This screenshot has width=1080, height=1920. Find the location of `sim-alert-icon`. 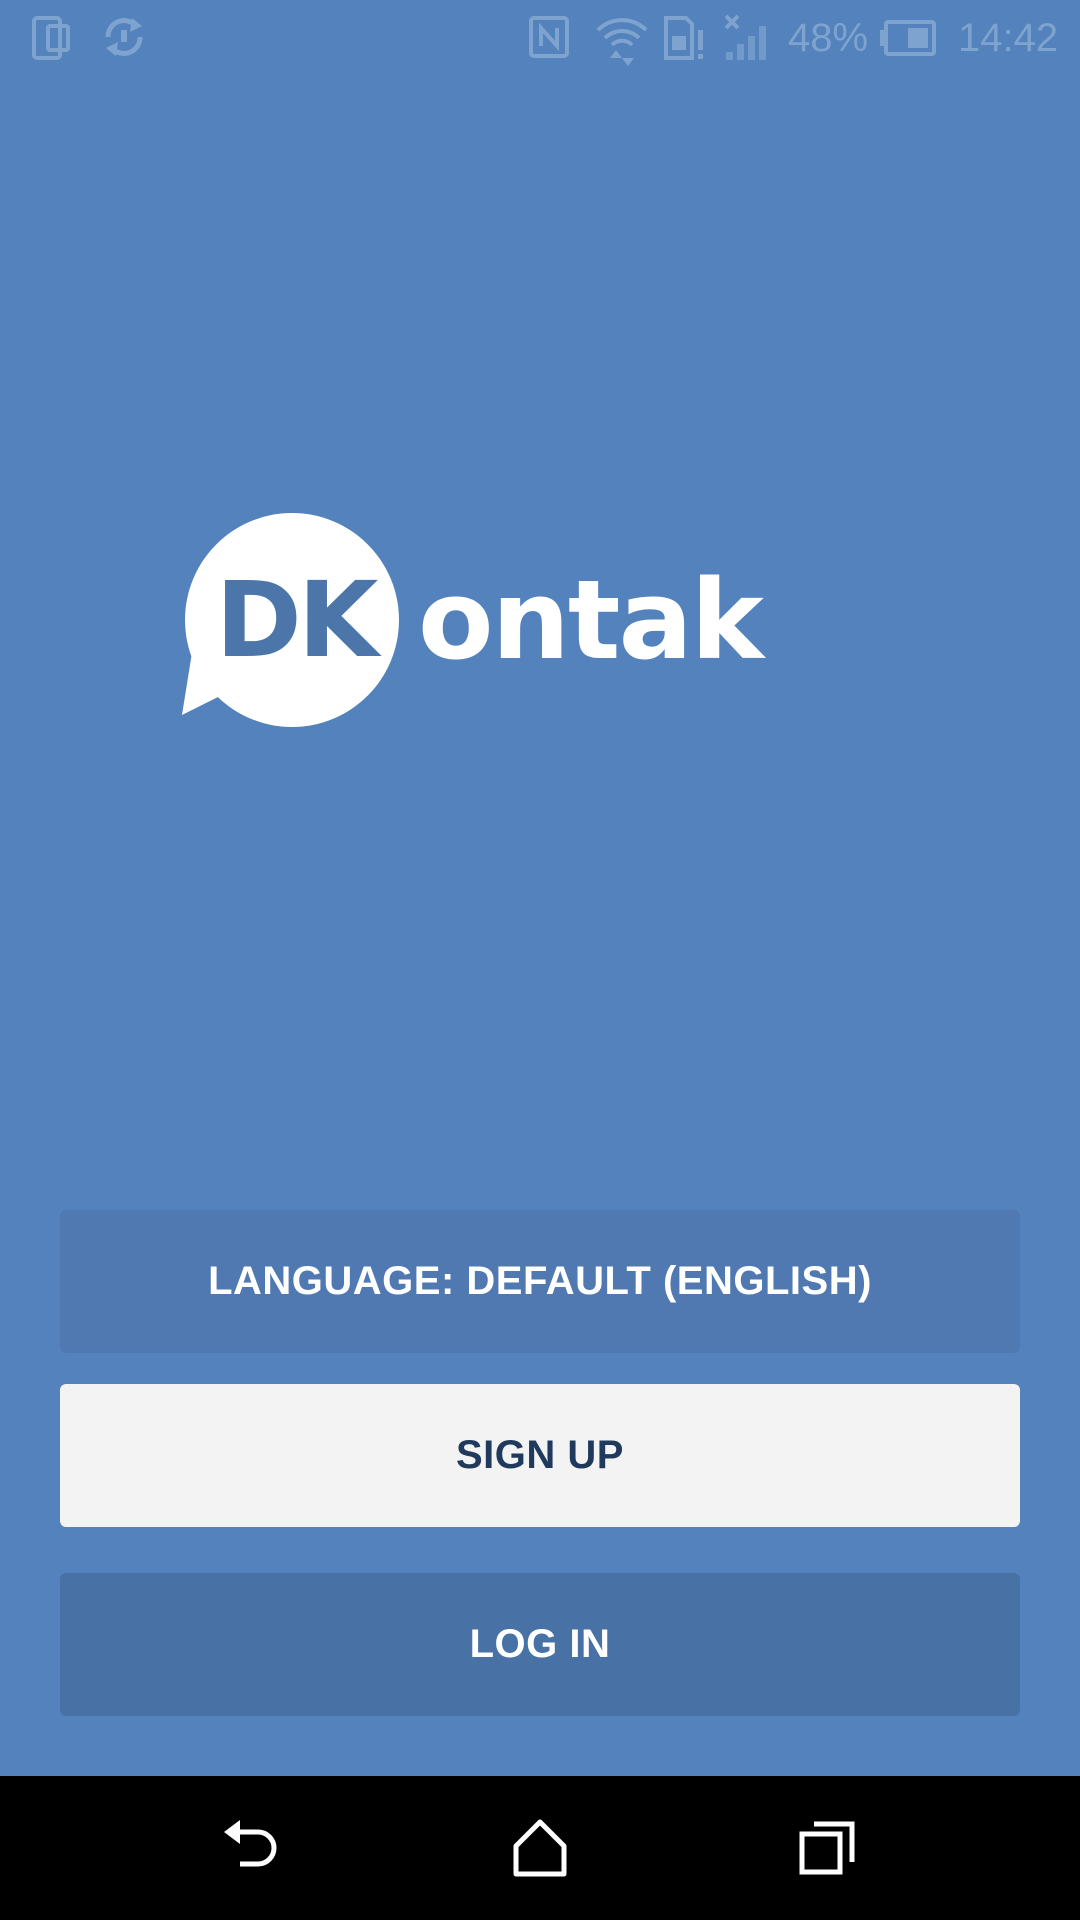

sim-alert-icon is located at coordinates (684, 38).